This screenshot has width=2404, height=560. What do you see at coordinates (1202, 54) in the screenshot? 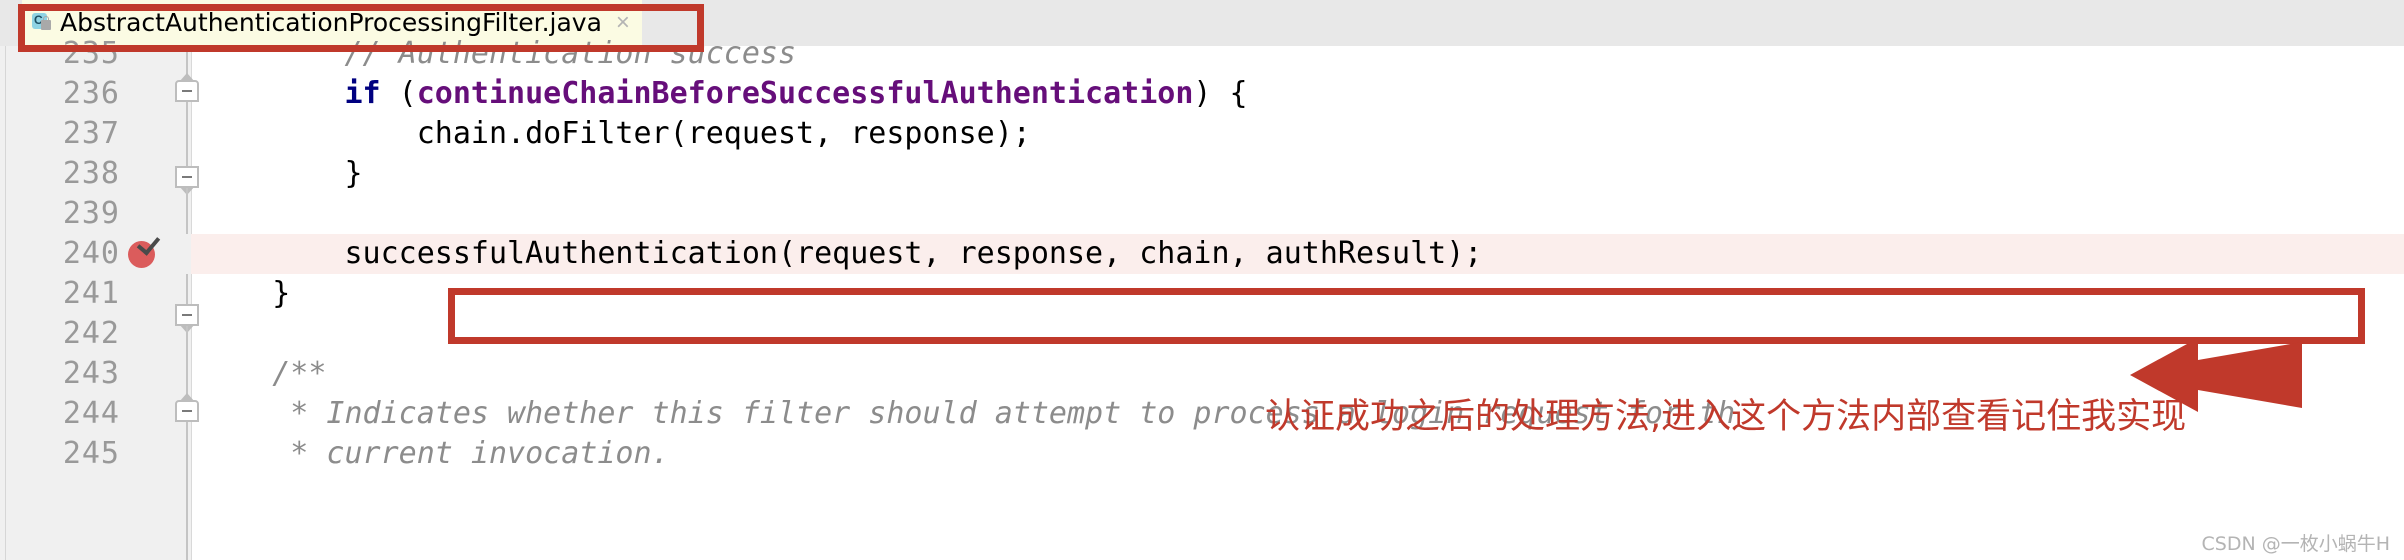
I see `code-line: 235 // Authentication success` at bounding box center [1202, 54].